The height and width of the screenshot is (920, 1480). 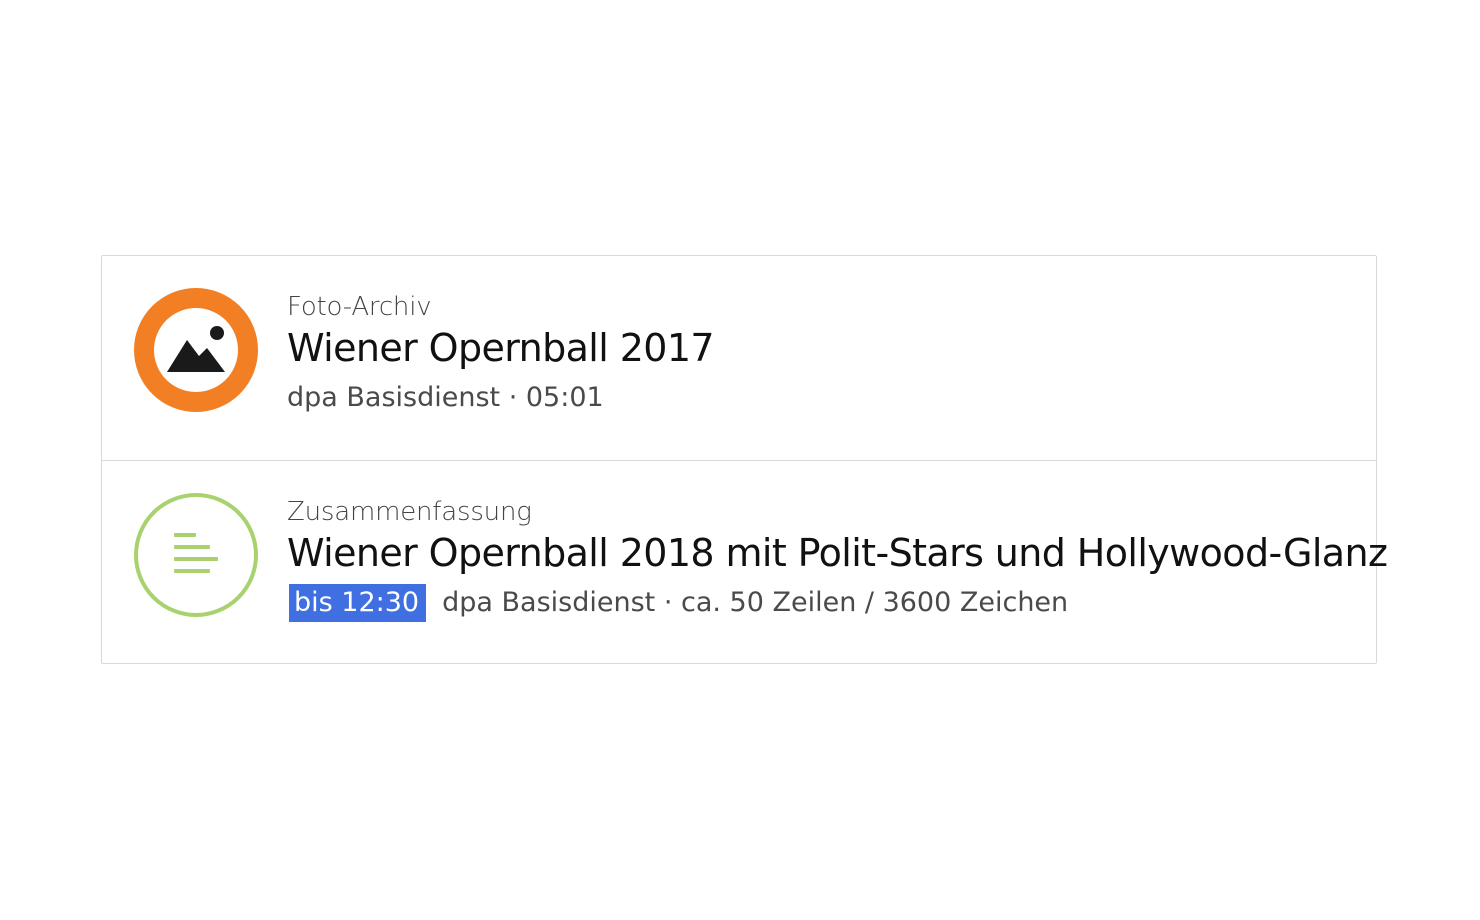 I want to click on item-meta-text: dpa Basisdienst · 05:01, so click(x=445, y=397).